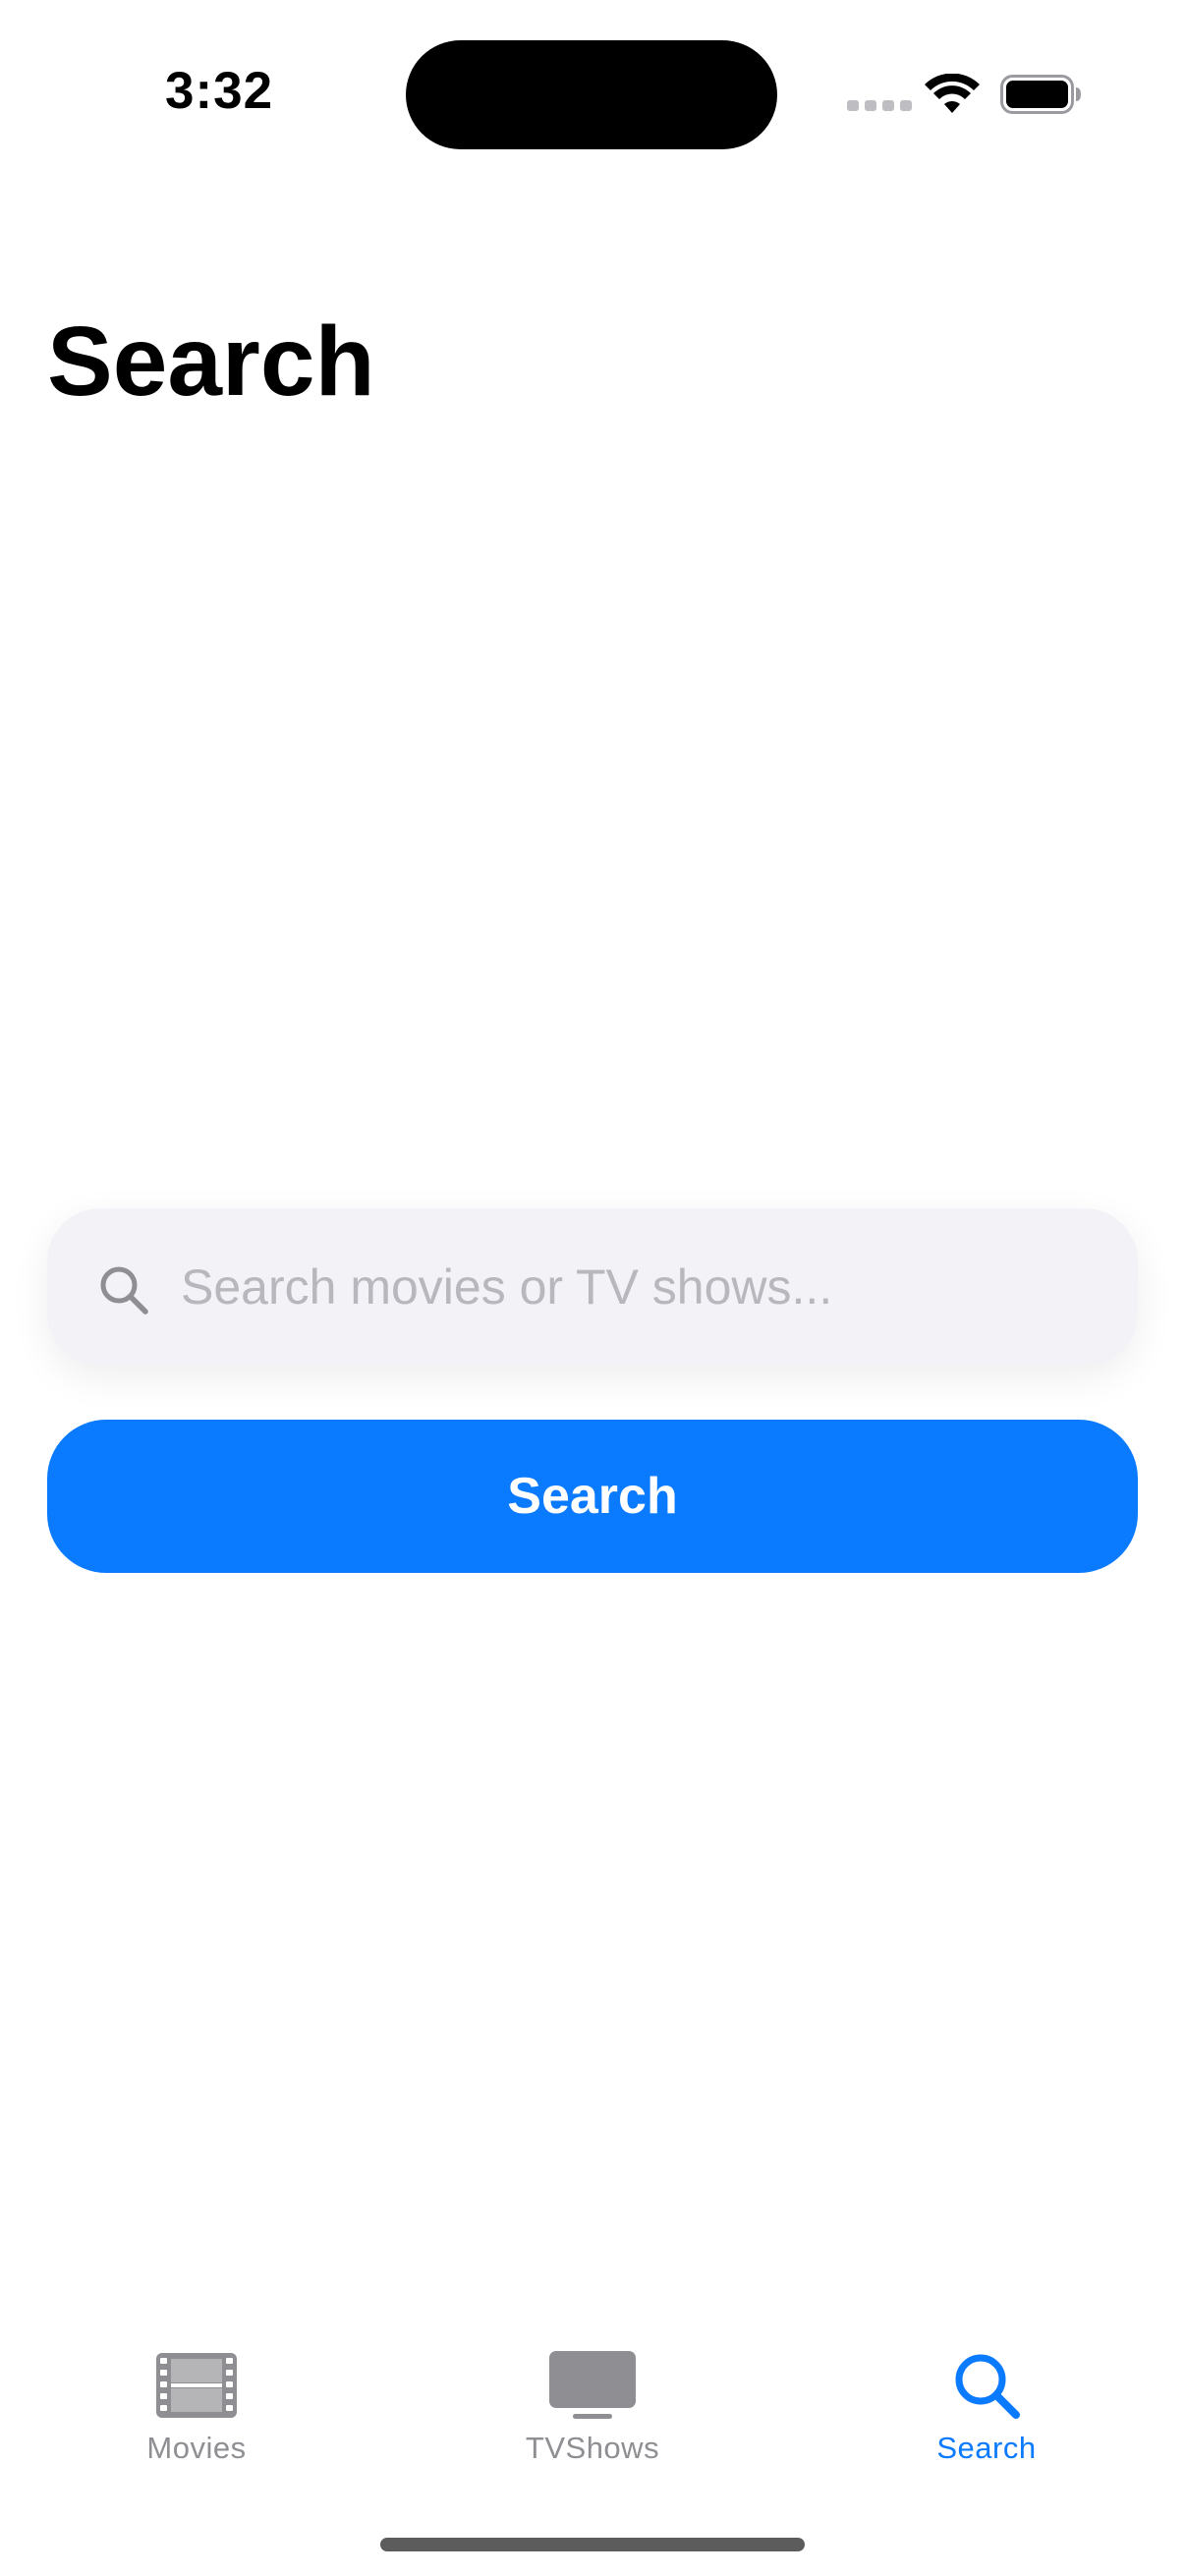  What do you see at coordinates (987, 2448) in the screenshot?
I see `tab-search-label: Search` at bounding box center [987, 2448].